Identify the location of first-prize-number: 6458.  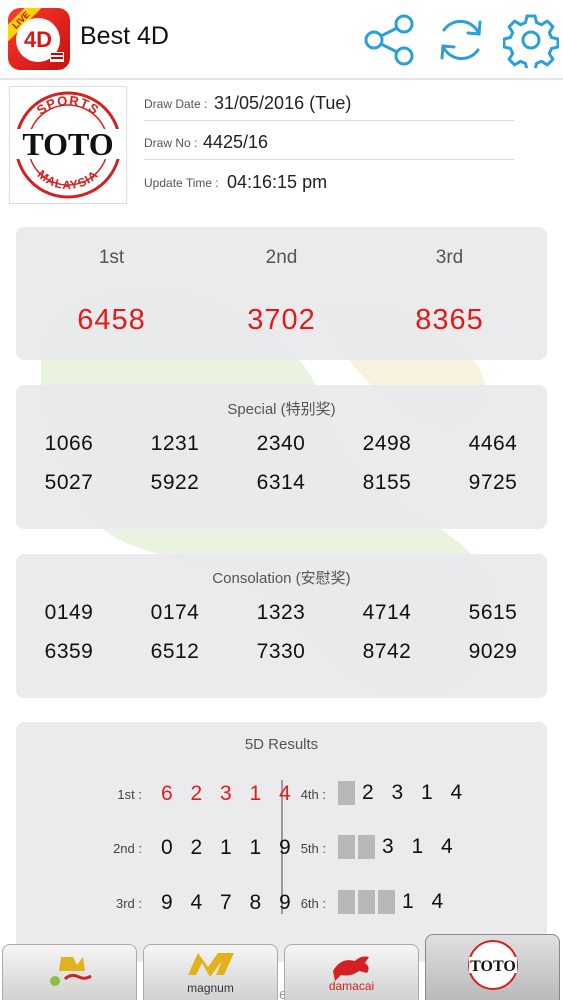
(111, 320).